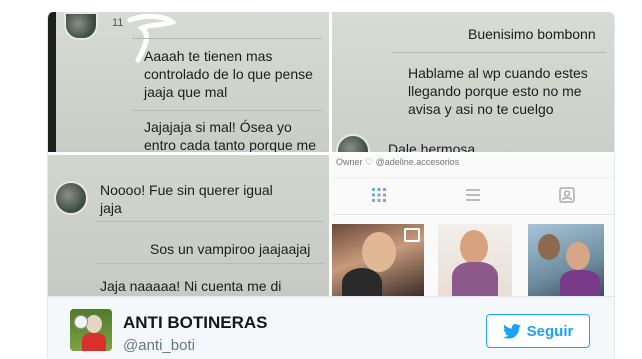 This screenshot has height=359, width=642. I want to click on avatar-face, so click(94, 324).